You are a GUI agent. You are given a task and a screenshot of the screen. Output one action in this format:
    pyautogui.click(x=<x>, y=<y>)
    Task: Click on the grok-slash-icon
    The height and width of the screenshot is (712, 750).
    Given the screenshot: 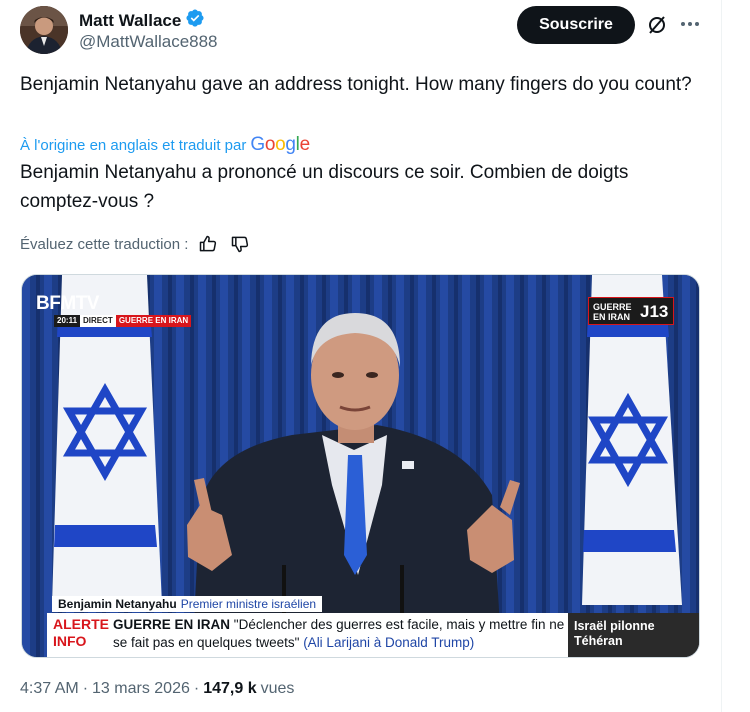 What is the action you would take?
    pyautogui.click(x=657, y=25)
    